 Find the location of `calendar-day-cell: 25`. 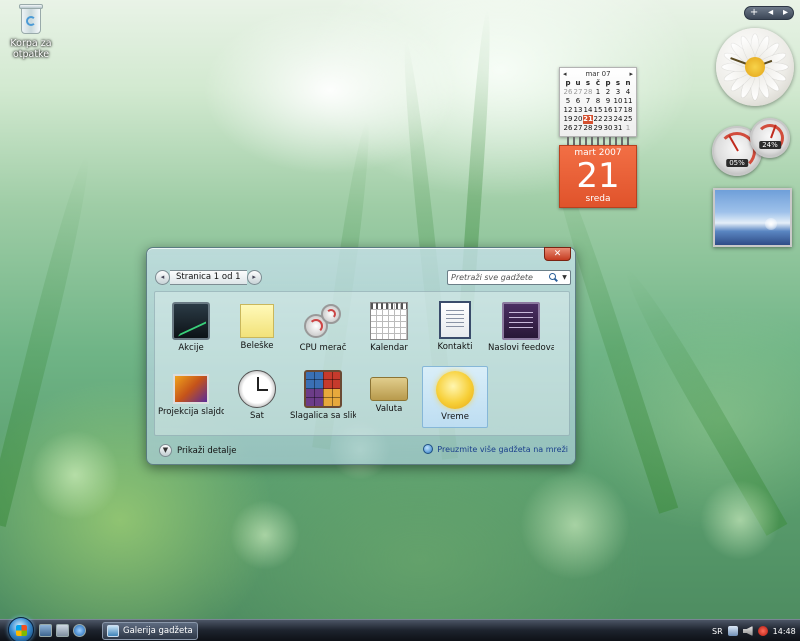

calendar-day-cell: 25 is located at coordinates (628, 119).